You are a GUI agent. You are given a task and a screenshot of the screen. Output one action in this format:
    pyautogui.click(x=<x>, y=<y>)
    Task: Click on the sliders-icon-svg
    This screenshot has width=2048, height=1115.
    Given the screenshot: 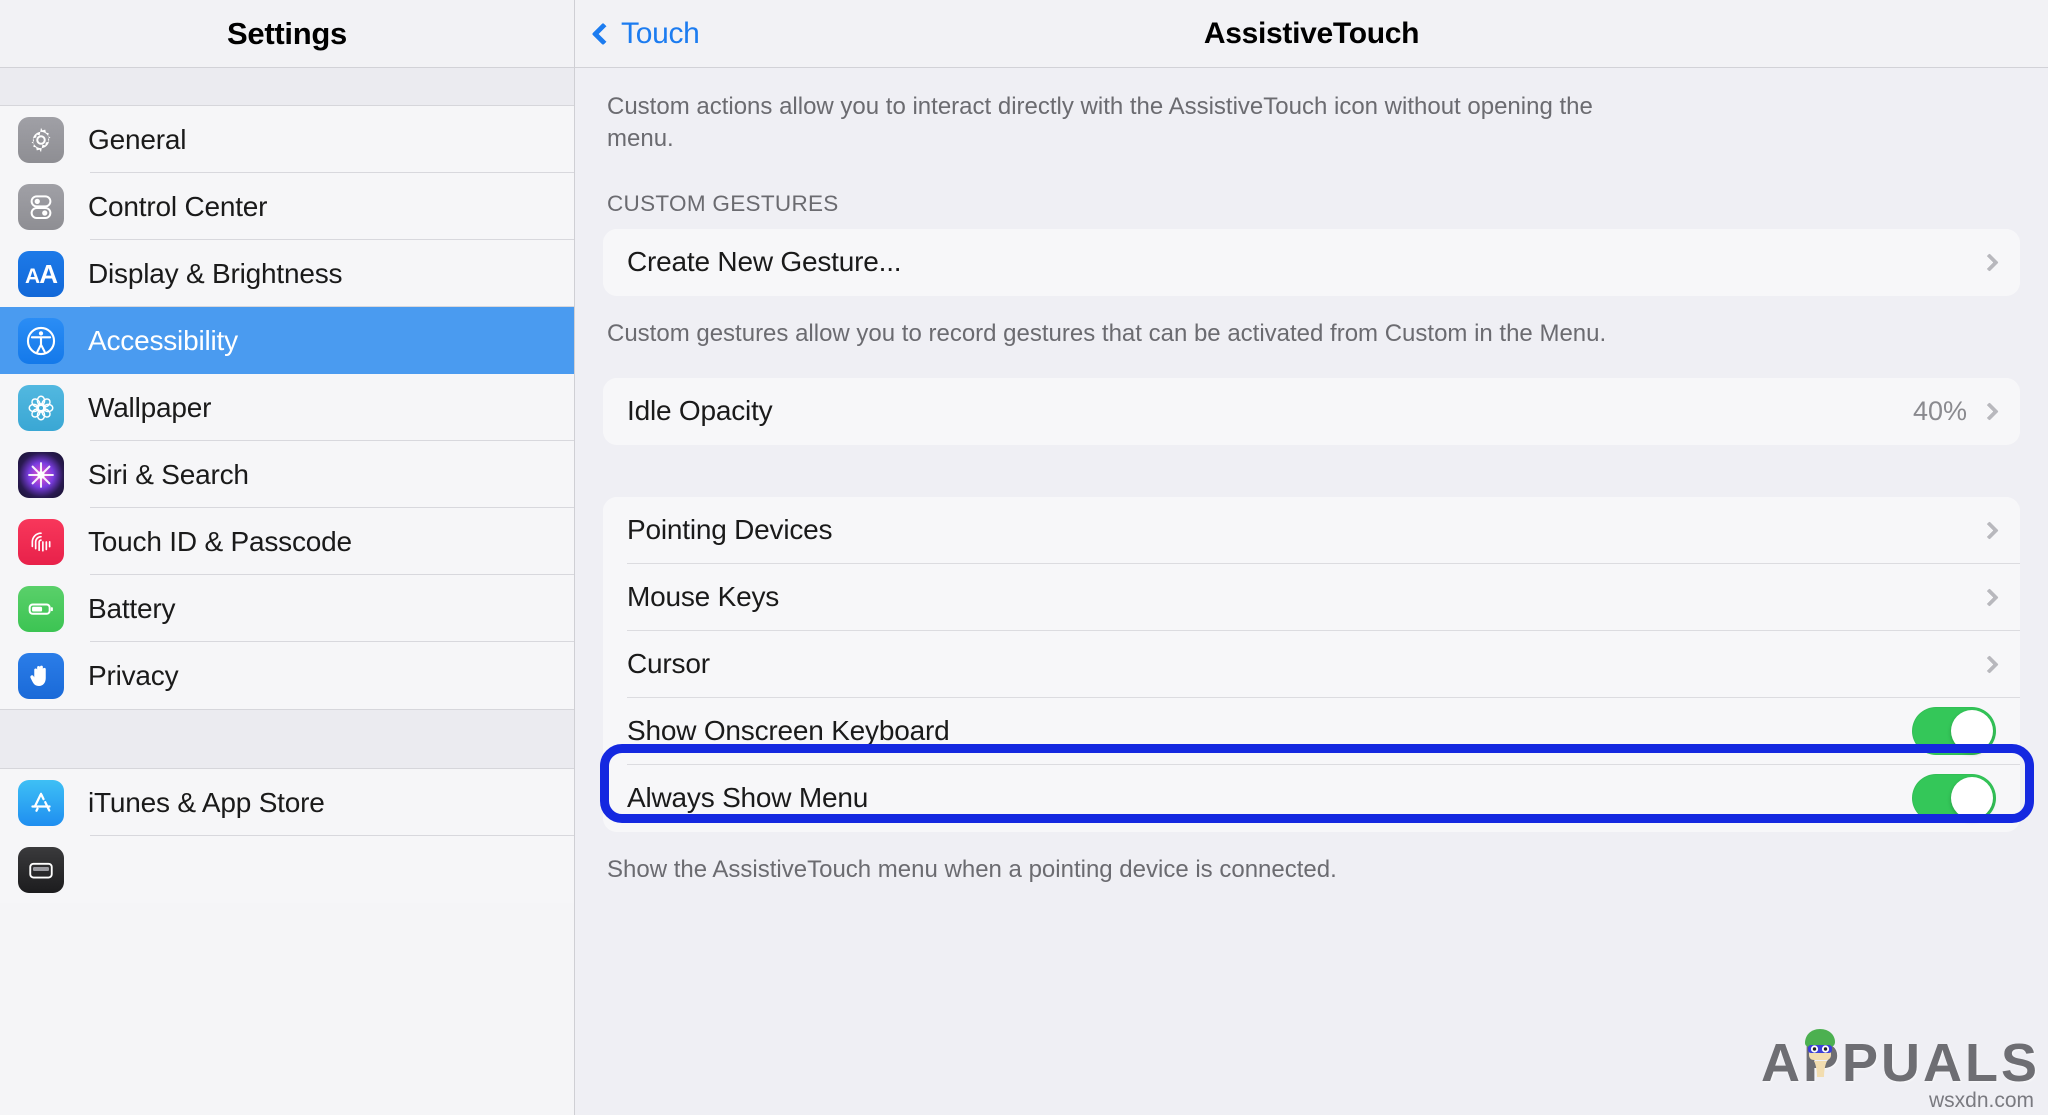 What is the action you would take?
    pyautogui.click(x=41, y=206)
    